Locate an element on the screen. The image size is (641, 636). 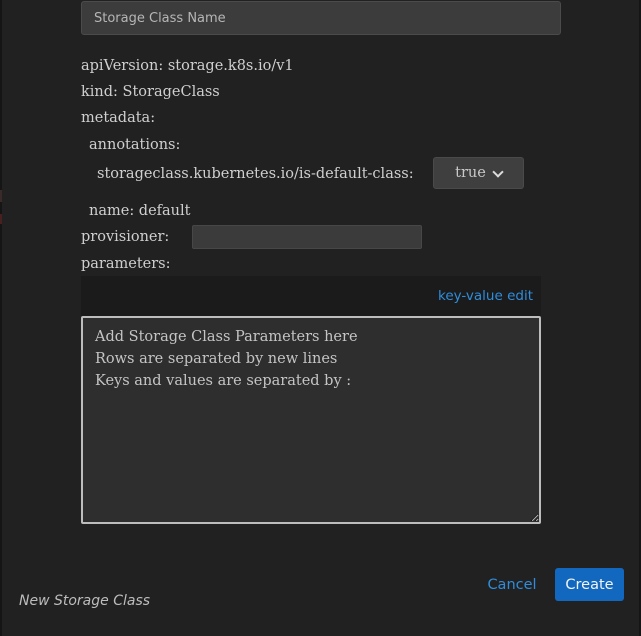
parameters-label: parameters: is located at coordinates (126, 264).